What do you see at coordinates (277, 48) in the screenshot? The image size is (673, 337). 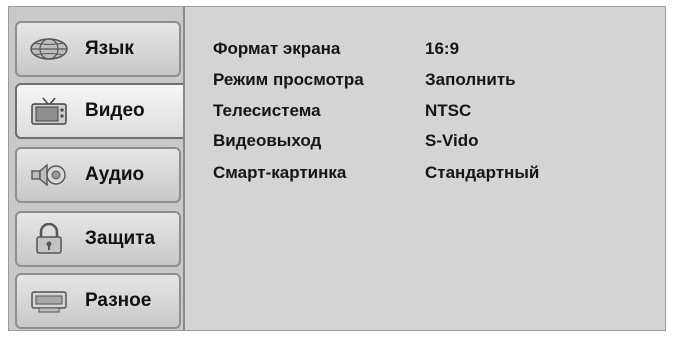 I see `setting-name: Формат экрана` at bounding box center [277, 48].